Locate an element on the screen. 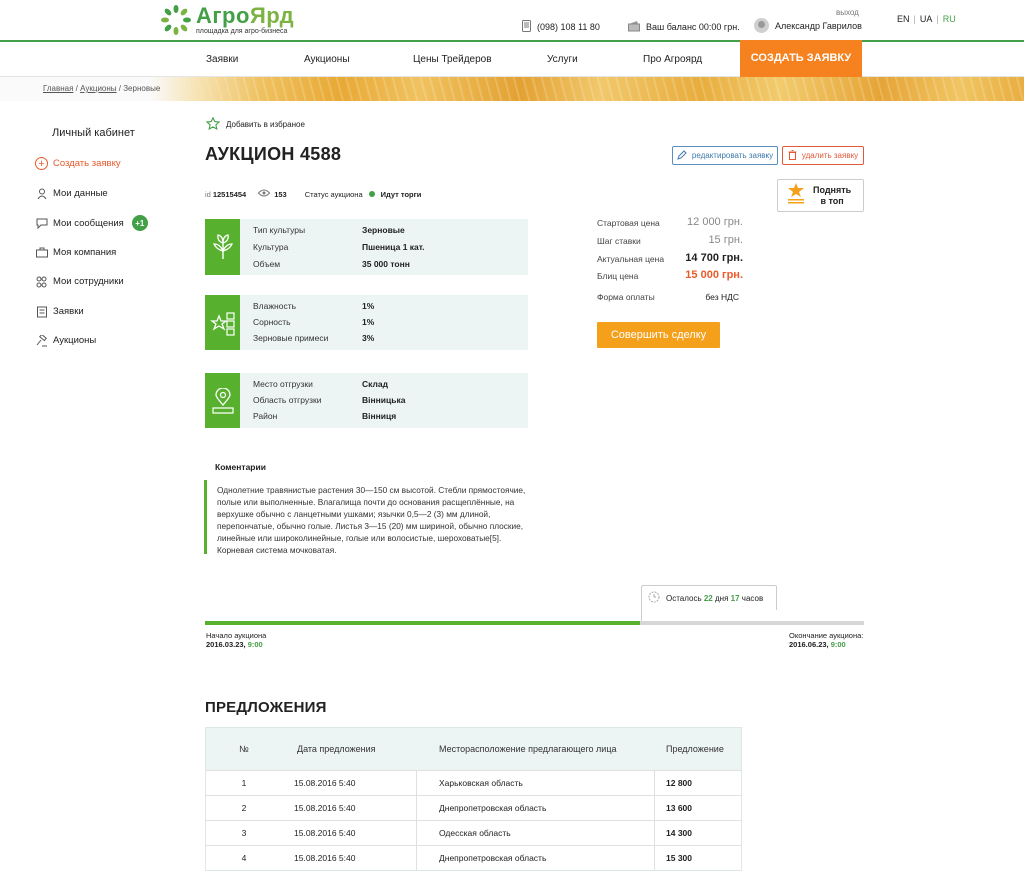 The image size is (1024, 893). sidebar-item-requests: Заявки is located at coordinates (59, 311).